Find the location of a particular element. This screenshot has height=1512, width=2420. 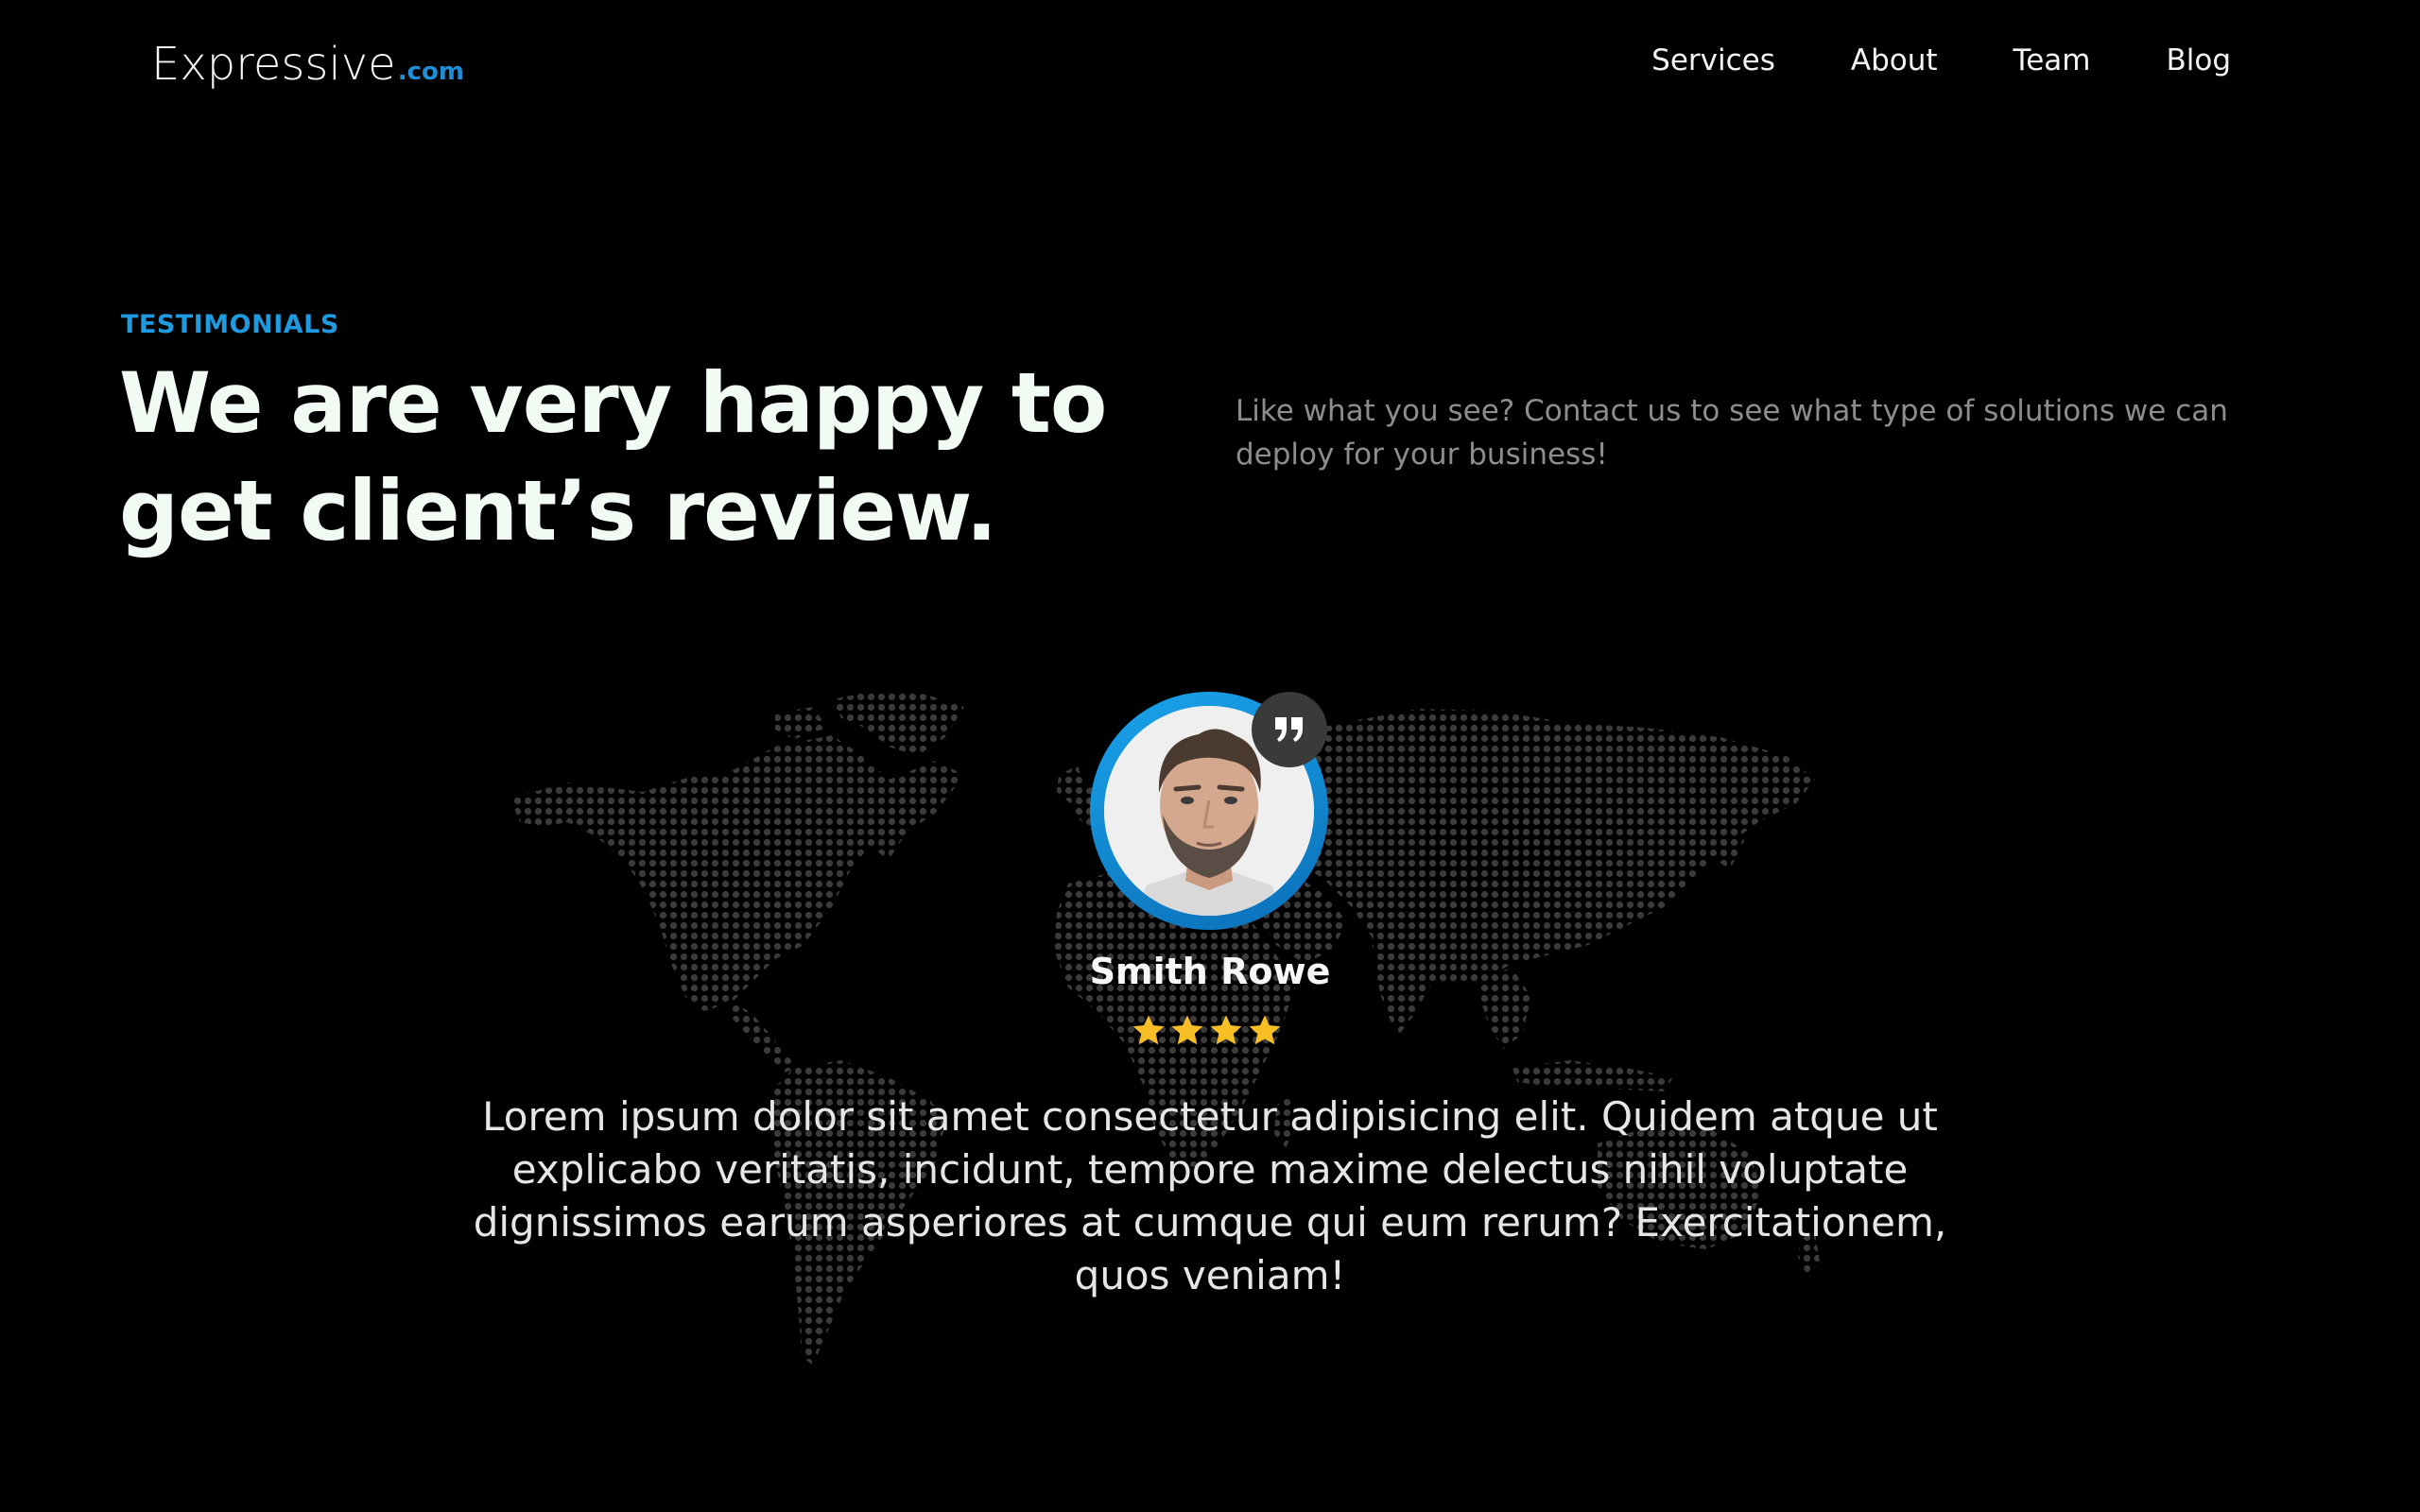

nav-services: Services is located at coordinates (1713, 60).